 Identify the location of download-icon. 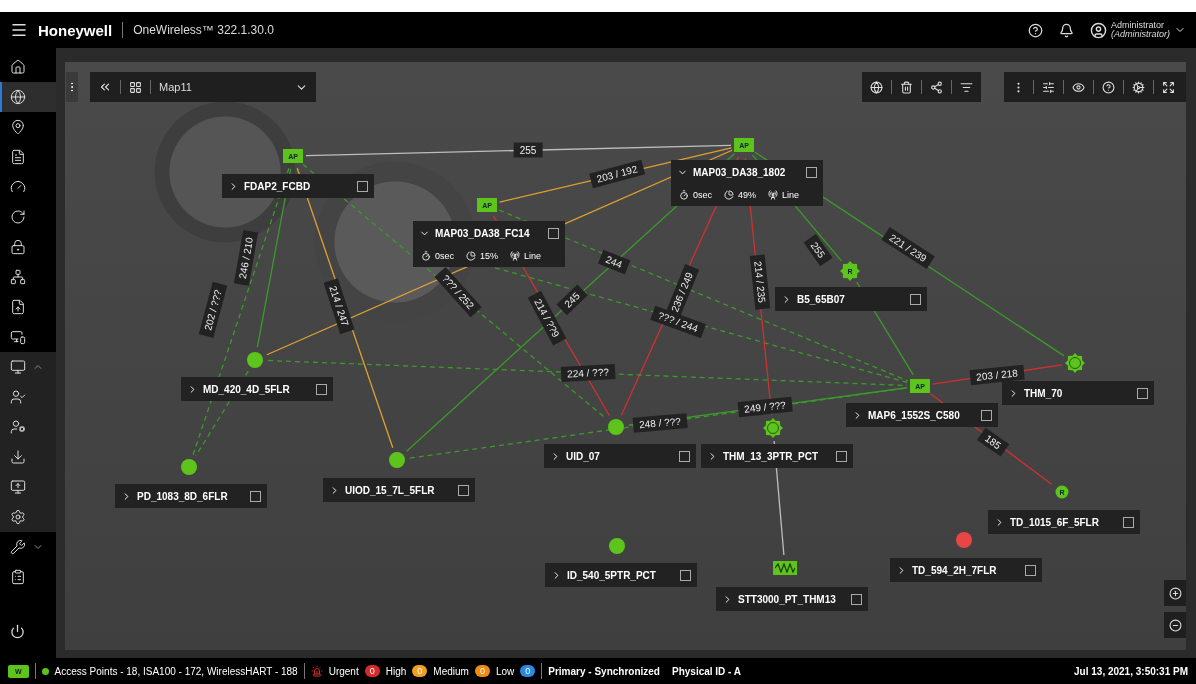
(18, 457).